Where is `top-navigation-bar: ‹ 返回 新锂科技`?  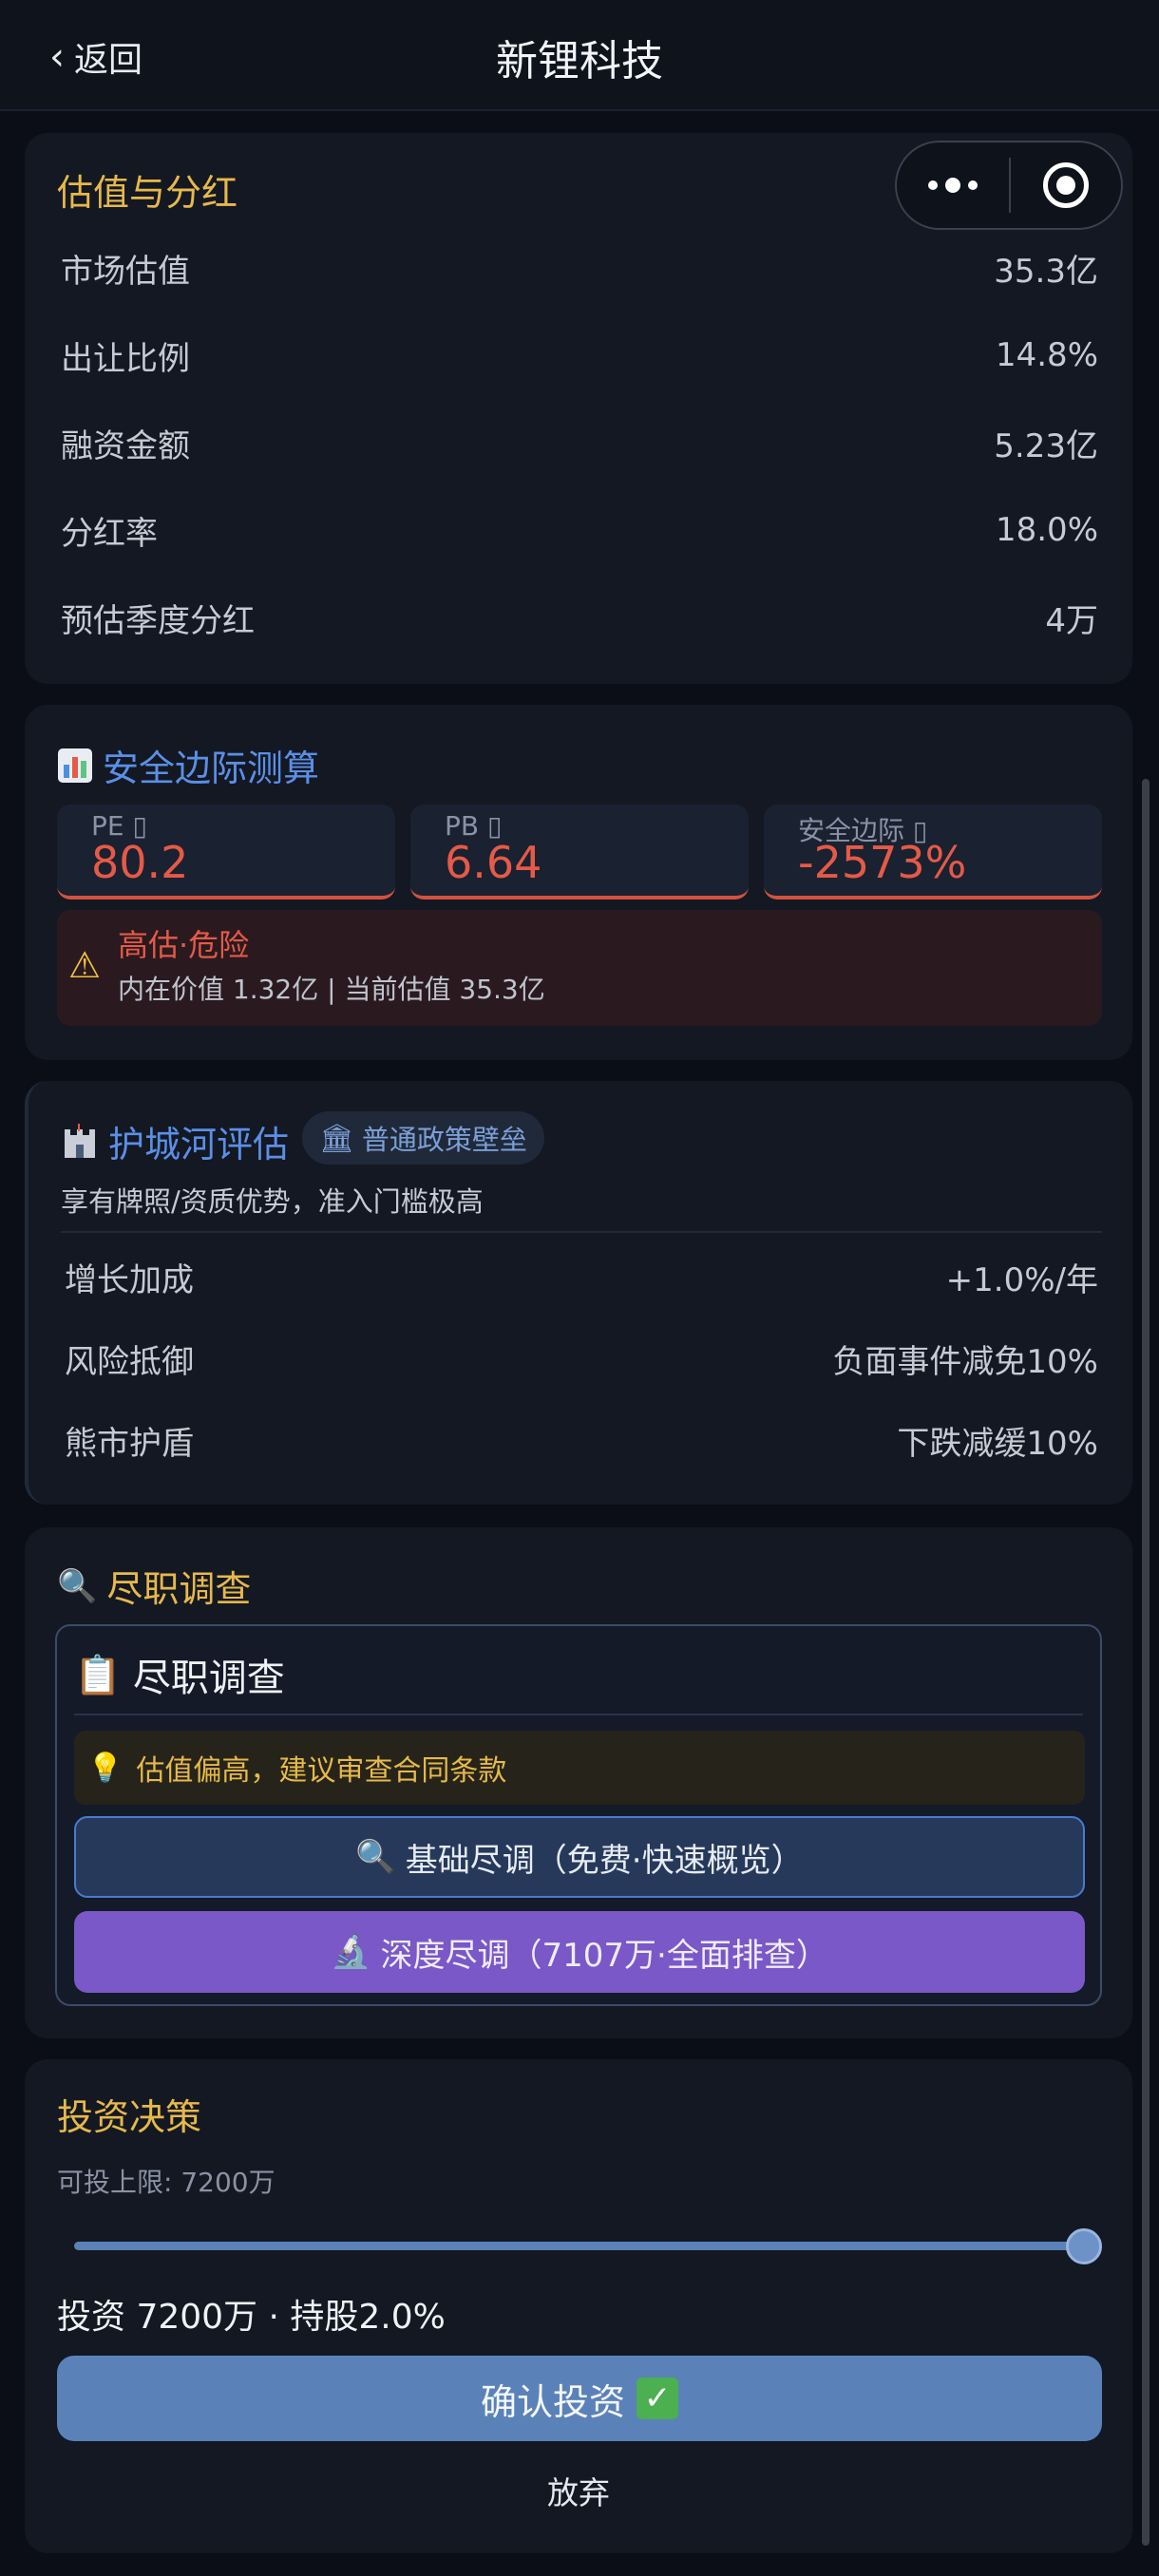
top-navigation-bar: ‹ 返回 新锂科技 is located at coordinates (579, 55).